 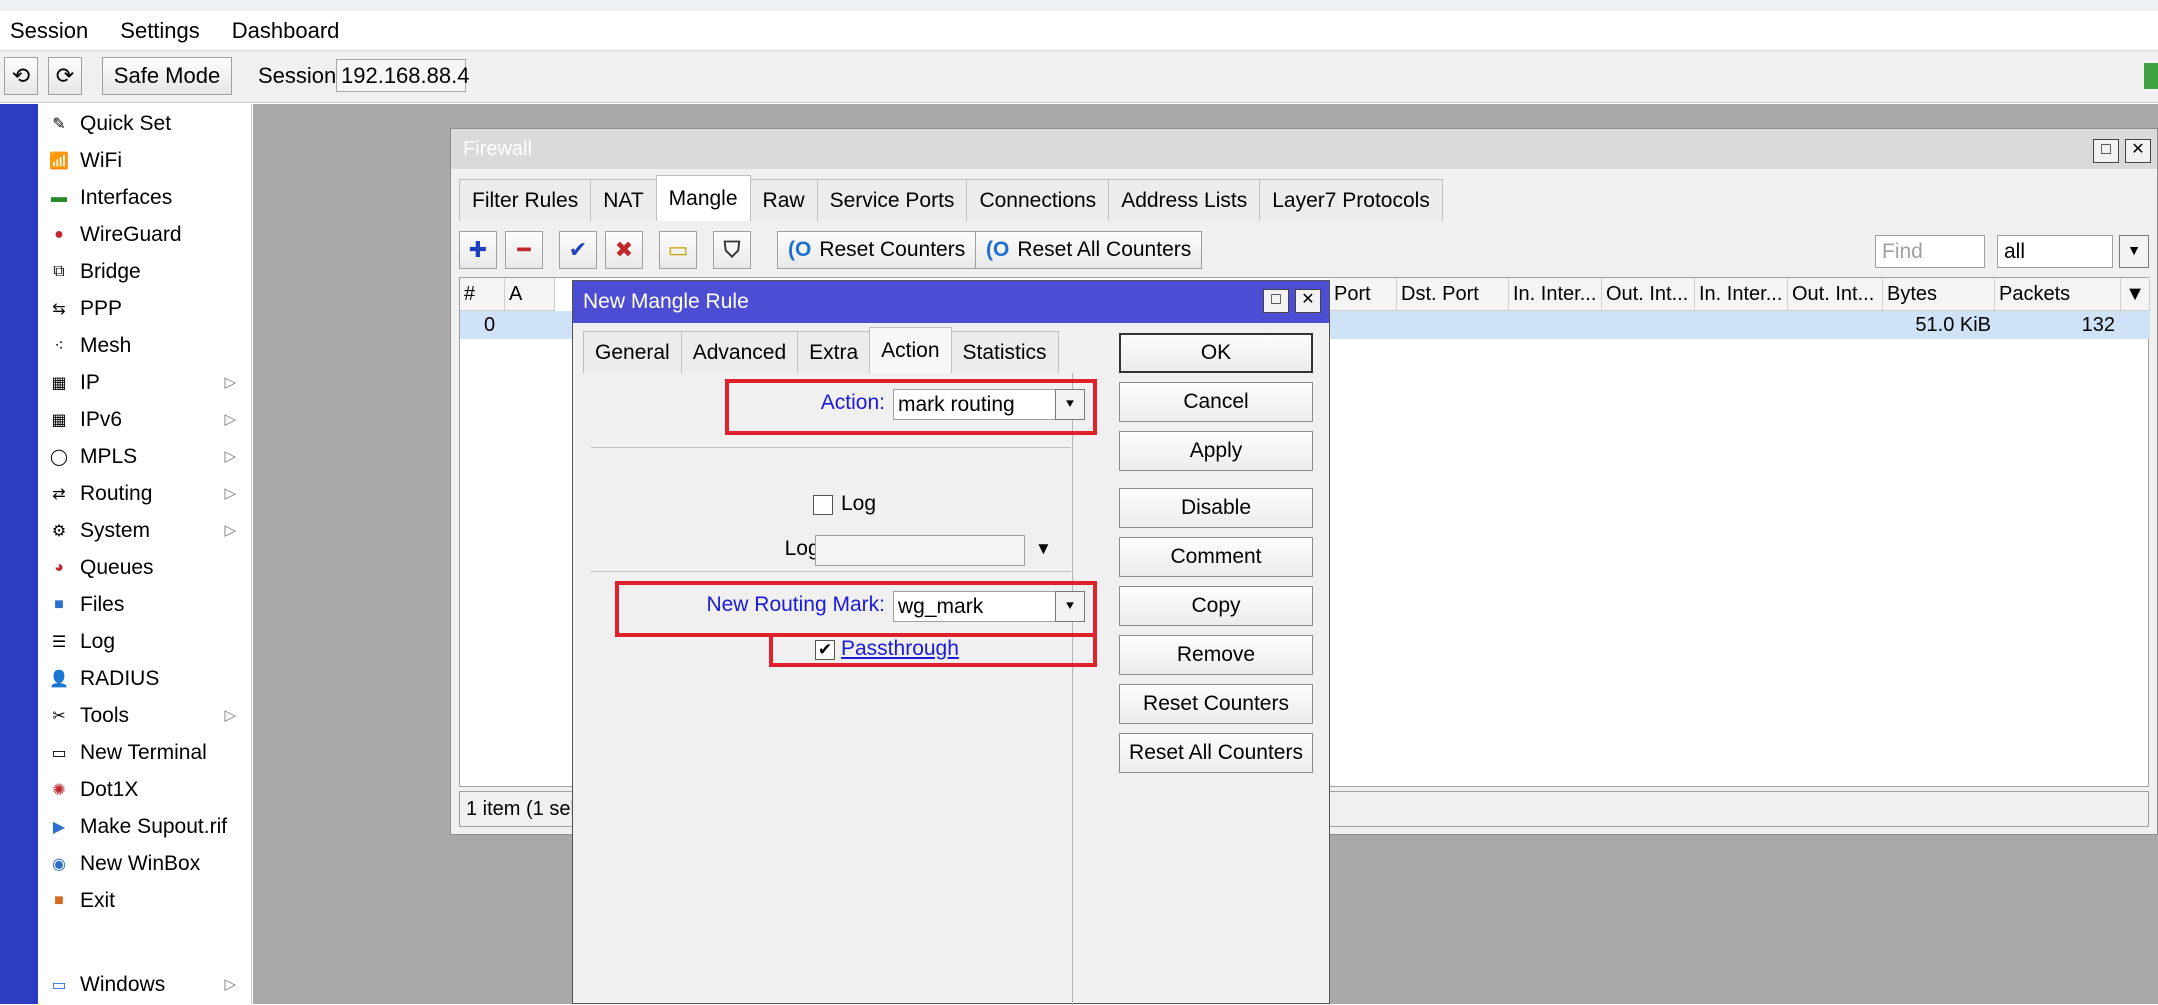 I want to click on divider, so click(x=831, y=447).